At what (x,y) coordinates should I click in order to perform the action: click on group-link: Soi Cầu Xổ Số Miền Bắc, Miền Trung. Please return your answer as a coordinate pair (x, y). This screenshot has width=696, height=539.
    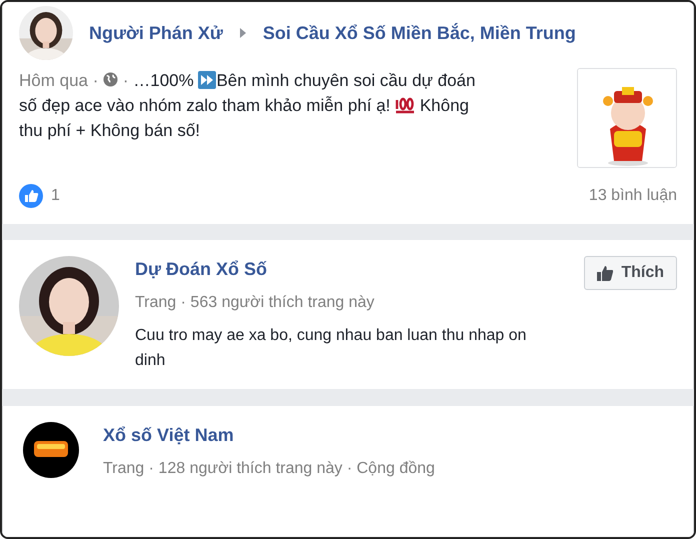
    Looking at the image, I should click on (419, 33).